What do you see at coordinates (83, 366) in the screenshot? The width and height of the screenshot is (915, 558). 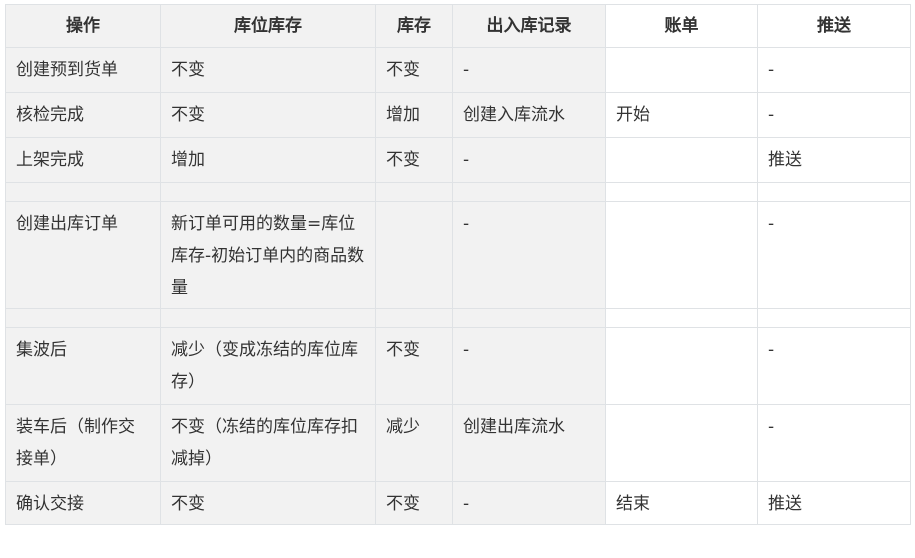 I see `table-cell: 集波后` at bounding box center [83, 366].